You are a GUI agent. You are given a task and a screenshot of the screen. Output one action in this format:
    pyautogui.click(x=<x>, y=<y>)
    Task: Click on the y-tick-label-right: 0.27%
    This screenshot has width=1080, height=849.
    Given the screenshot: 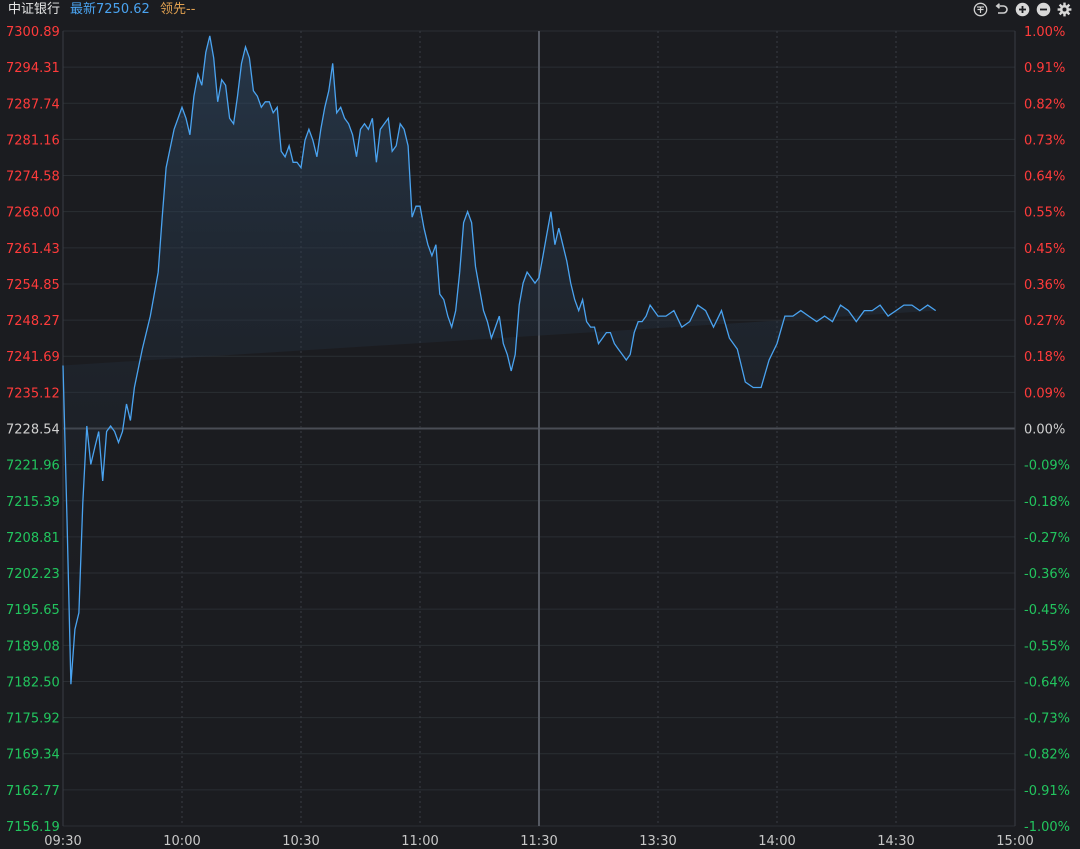 What is the action you would take?
    pyautogui.click(x=1044, y=321)
    